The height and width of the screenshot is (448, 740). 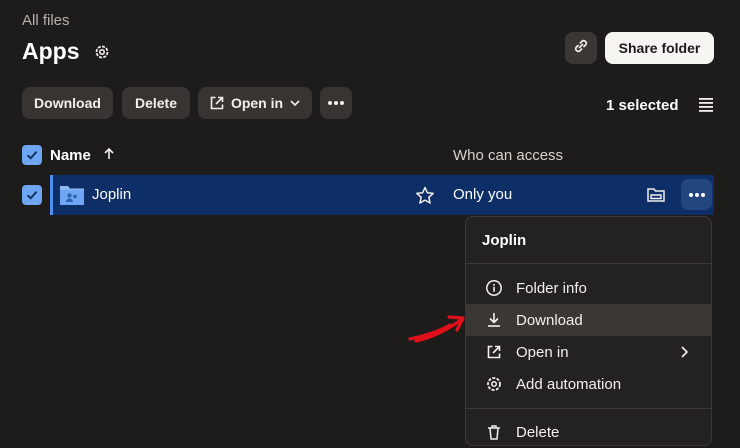 What do you see at coordinates (569, 384) in the screenshot?
I see `menu-item-label: Add automation` at bounding box center [569, 384].